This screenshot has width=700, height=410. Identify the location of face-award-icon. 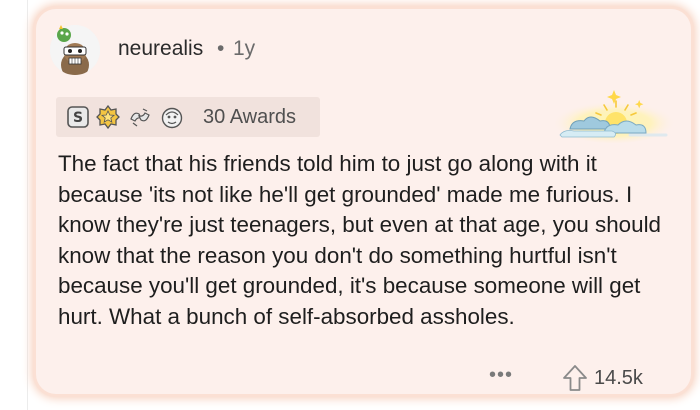
(172, 118).